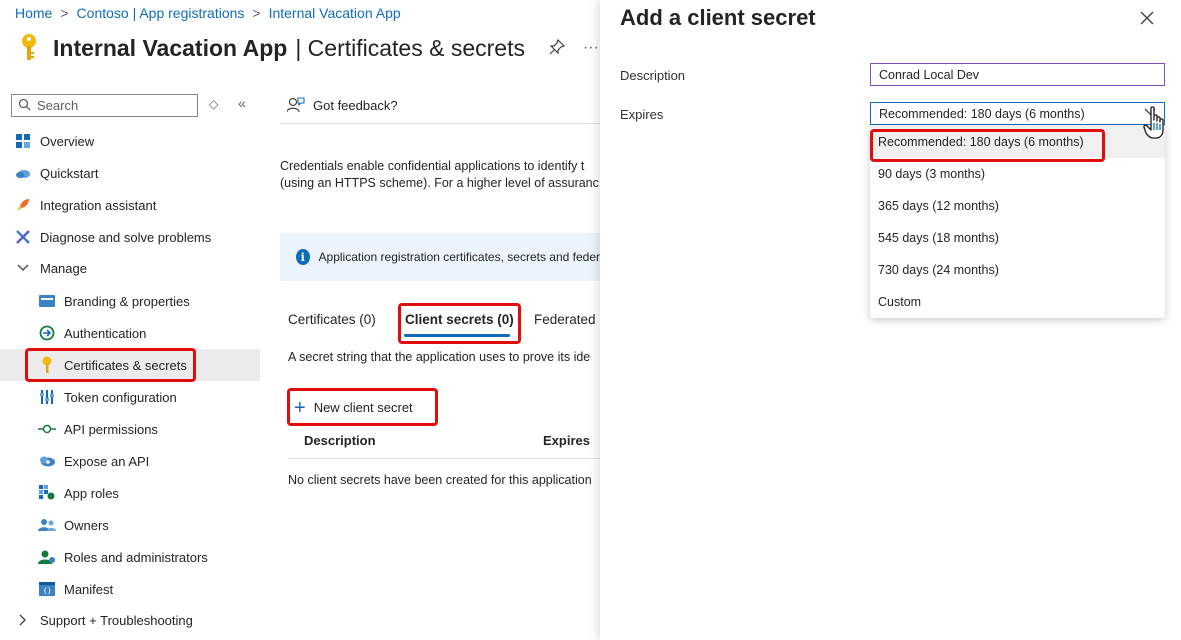  Describe the element at coordinates (89, 589) in the screenshot. I see `sidebar-item-label: Manifest` at that location.